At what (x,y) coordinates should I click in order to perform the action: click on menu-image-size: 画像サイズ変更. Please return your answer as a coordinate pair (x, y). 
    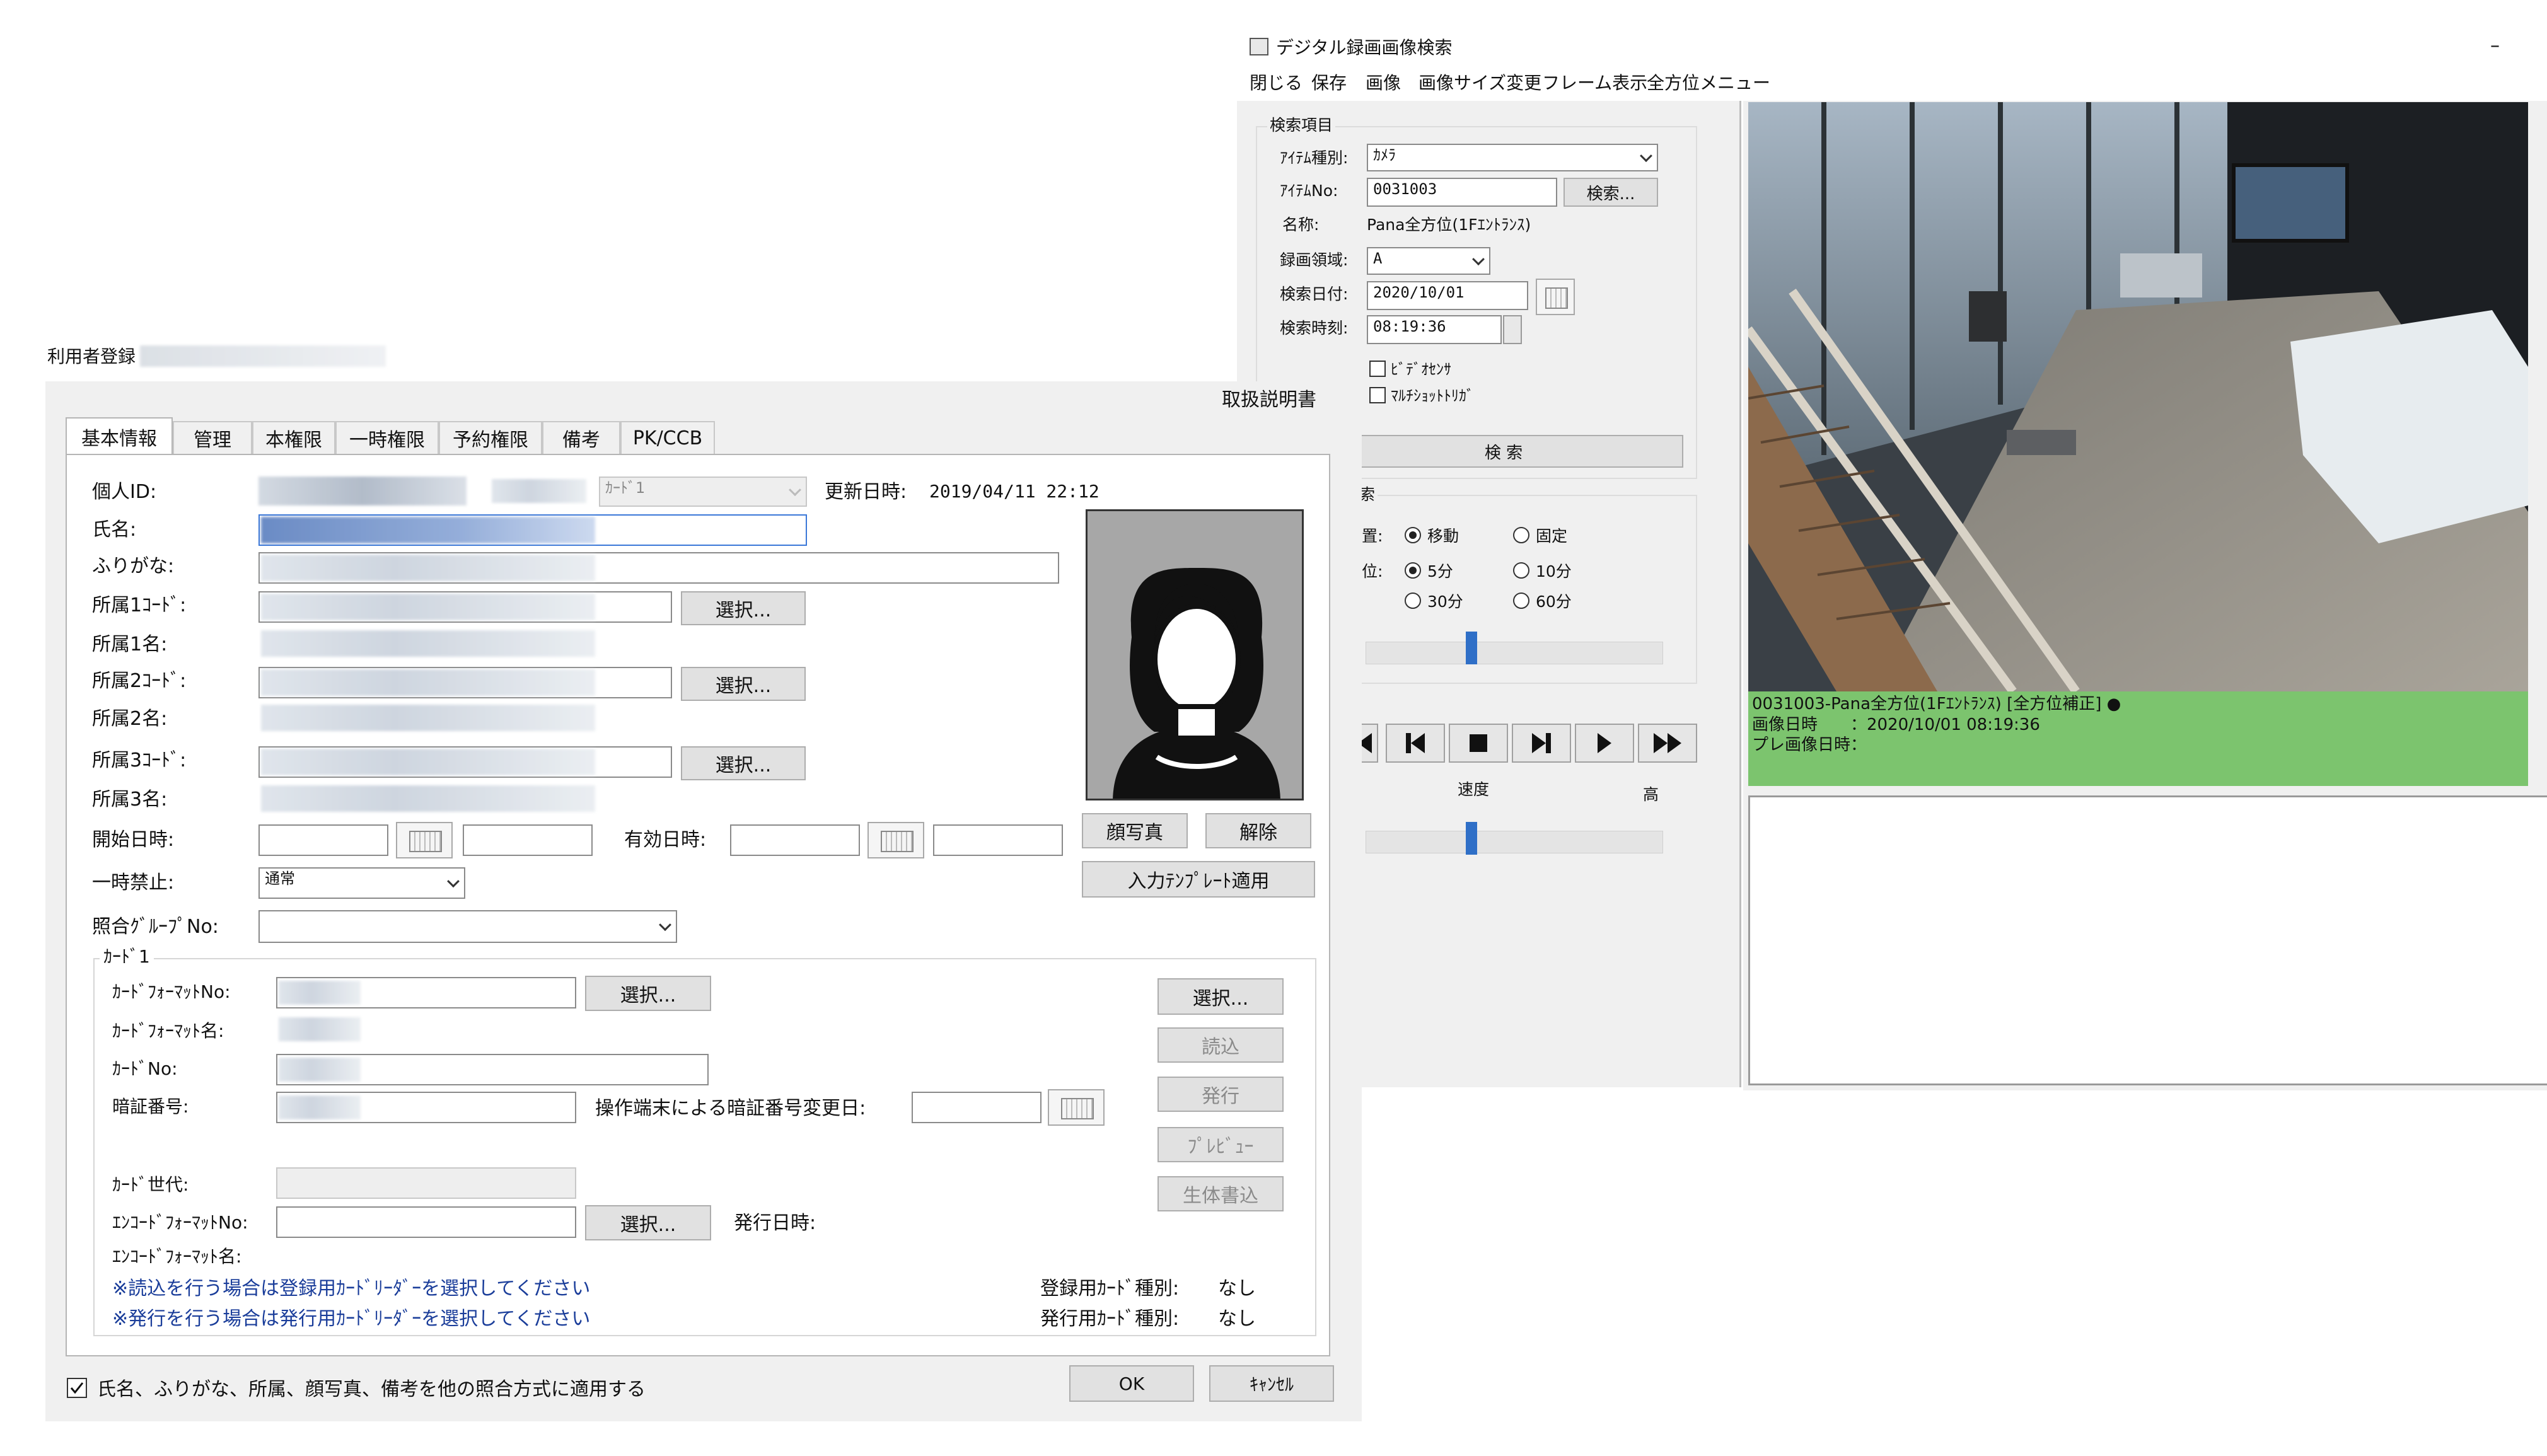
    Looking at the image, I should click on (1480, 83).